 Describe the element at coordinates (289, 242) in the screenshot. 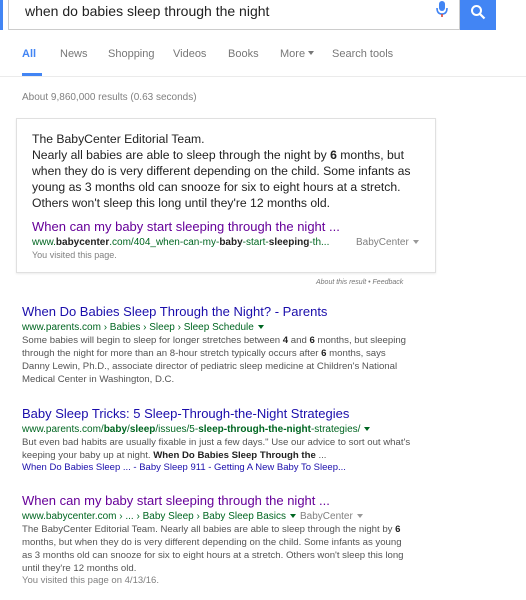

I see `url-bold: sleeping` at that location.